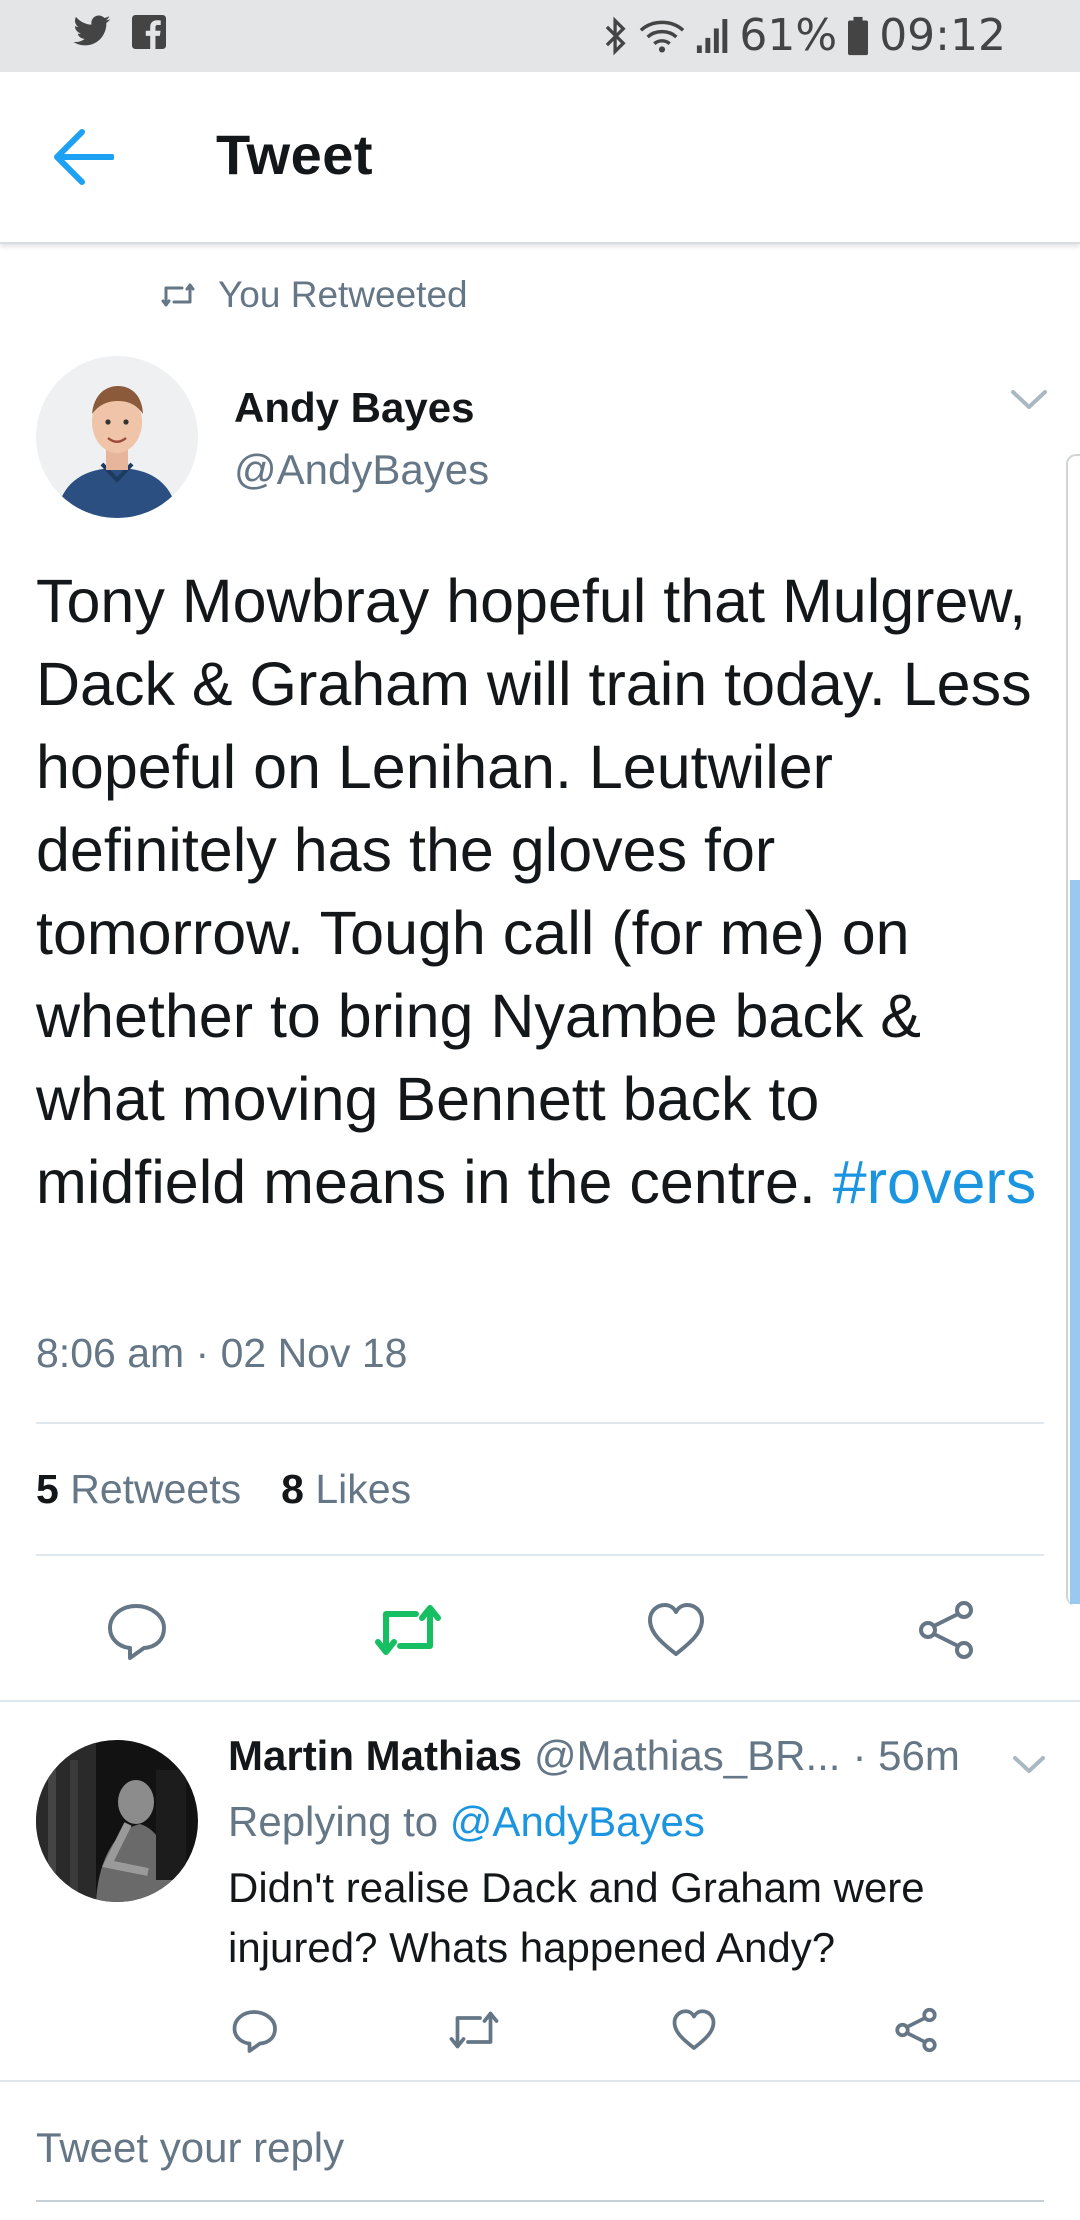 This screenshot has width=1080, height=2220. I want to click on arrow-left-icon, so click(84, 157).